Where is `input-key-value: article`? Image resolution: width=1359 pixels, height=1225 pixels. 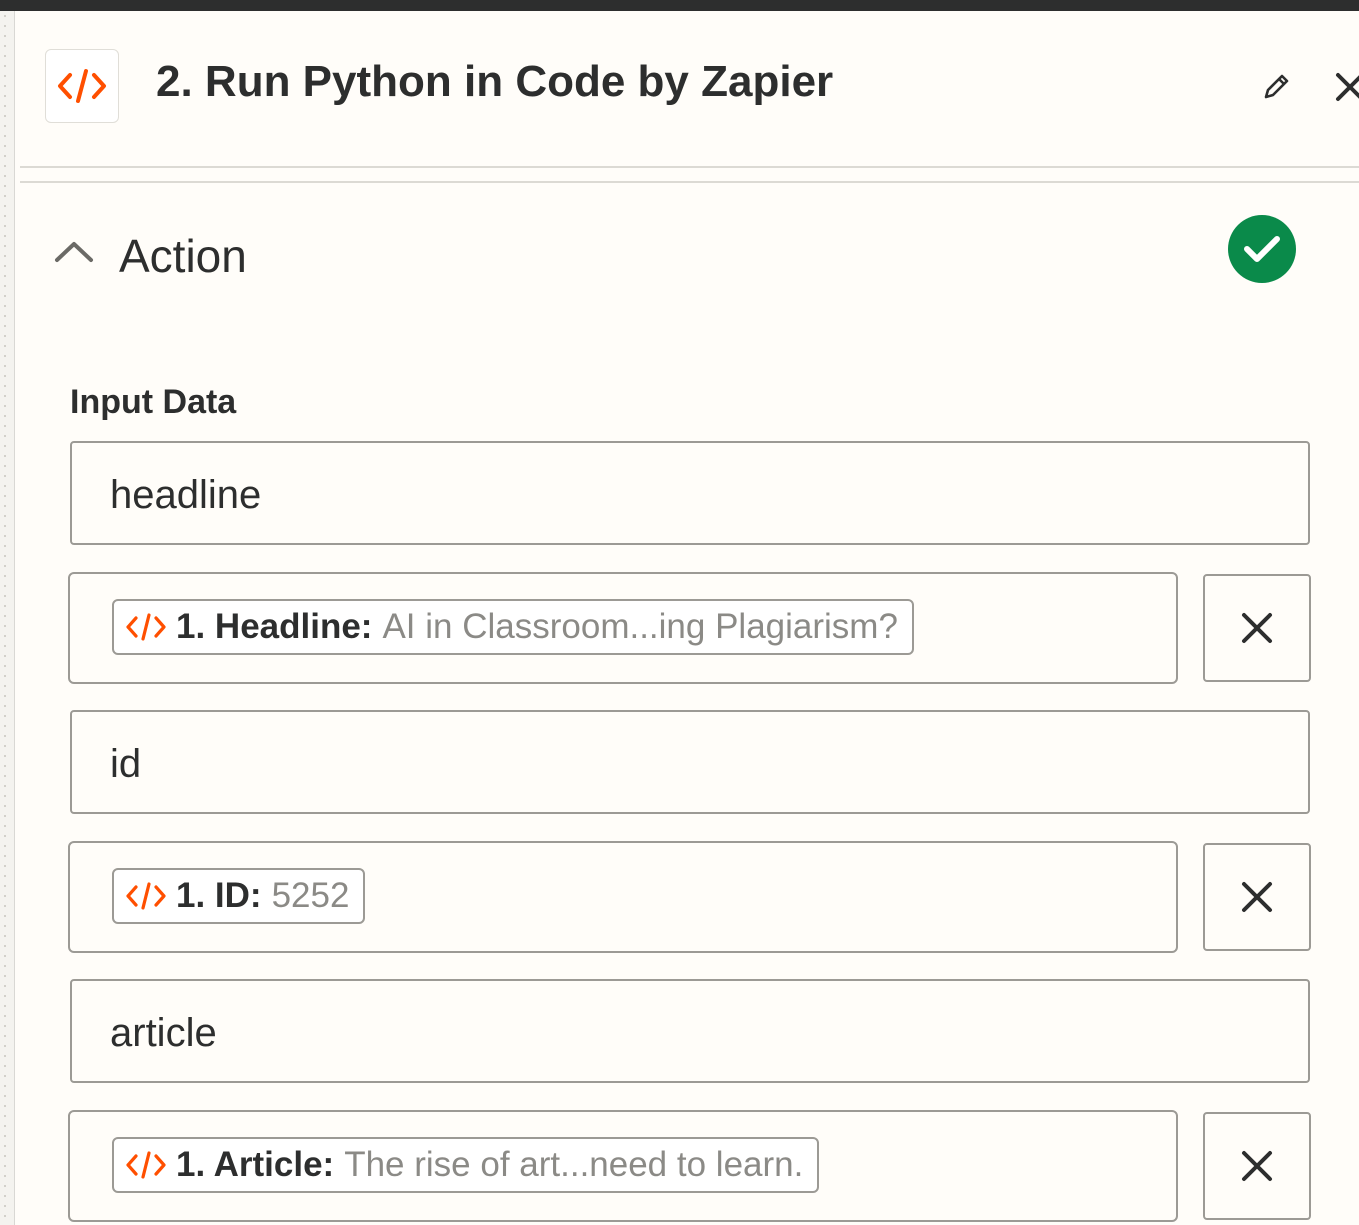
input-key-value: article is located at coordinates (163, 1033).